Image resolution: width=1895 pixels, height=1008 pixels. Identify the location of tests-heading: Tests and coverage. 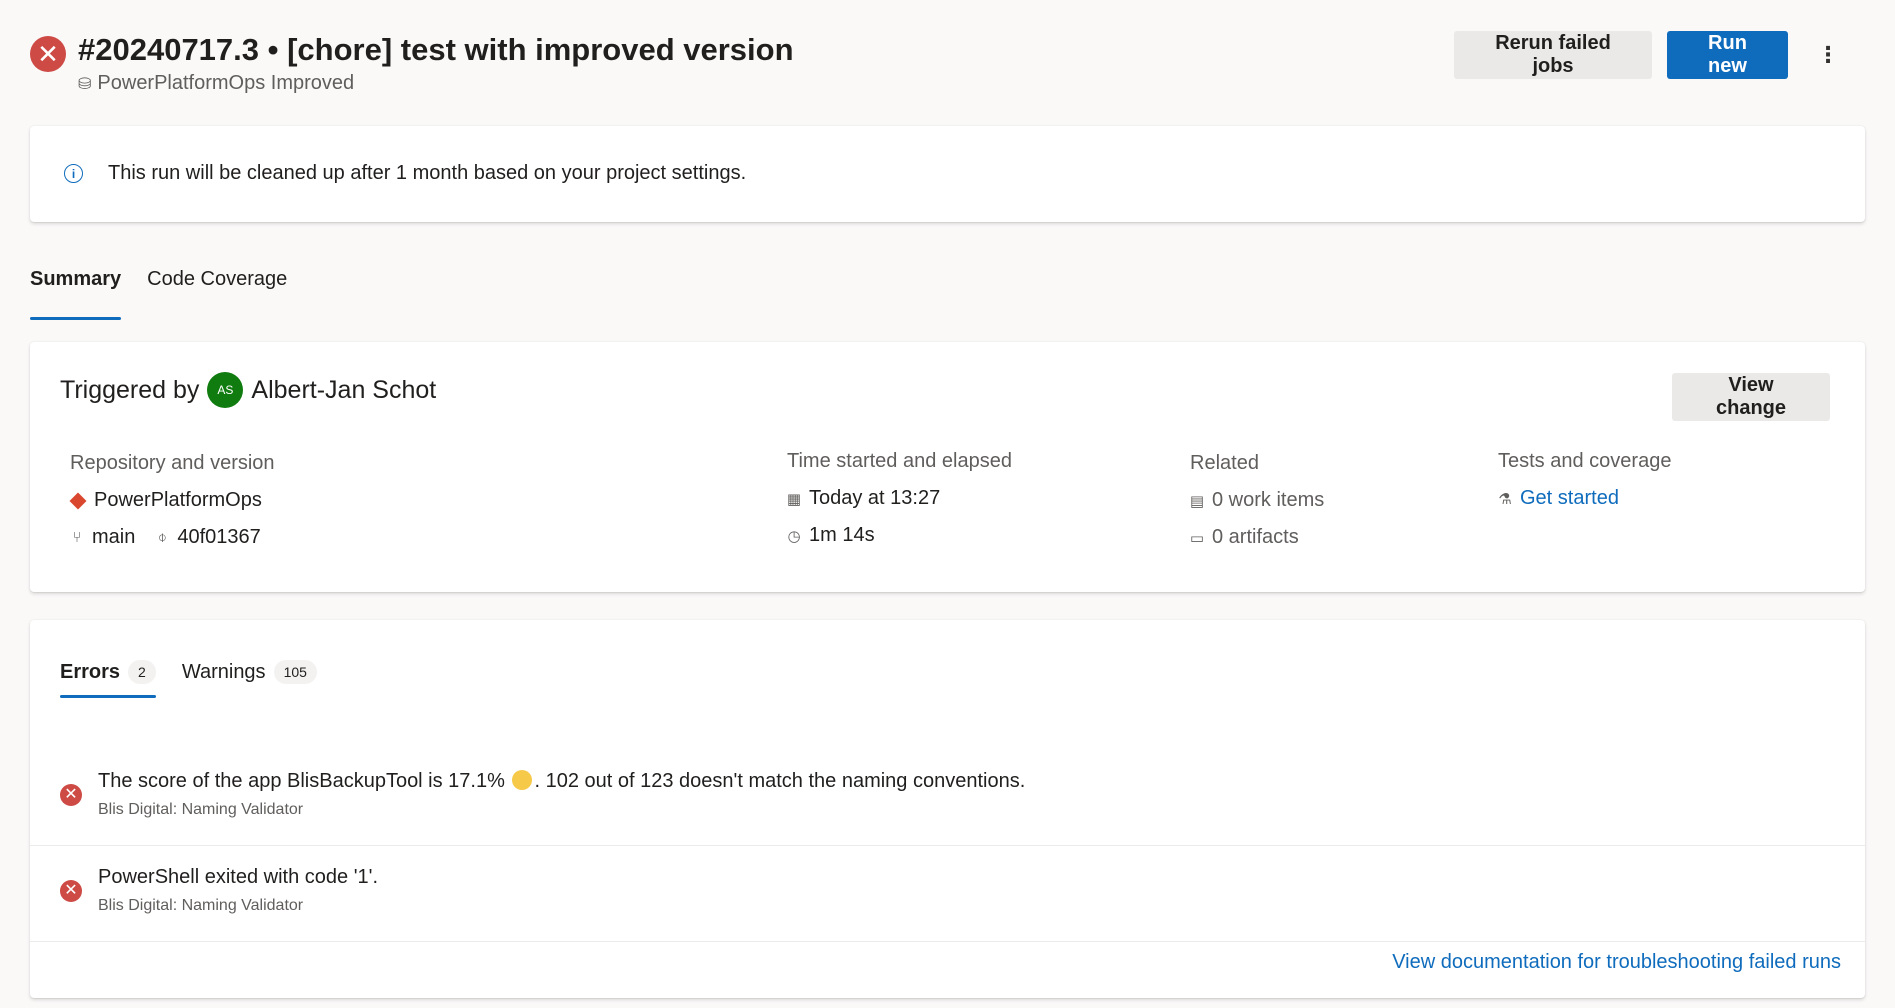
(1585, 461).